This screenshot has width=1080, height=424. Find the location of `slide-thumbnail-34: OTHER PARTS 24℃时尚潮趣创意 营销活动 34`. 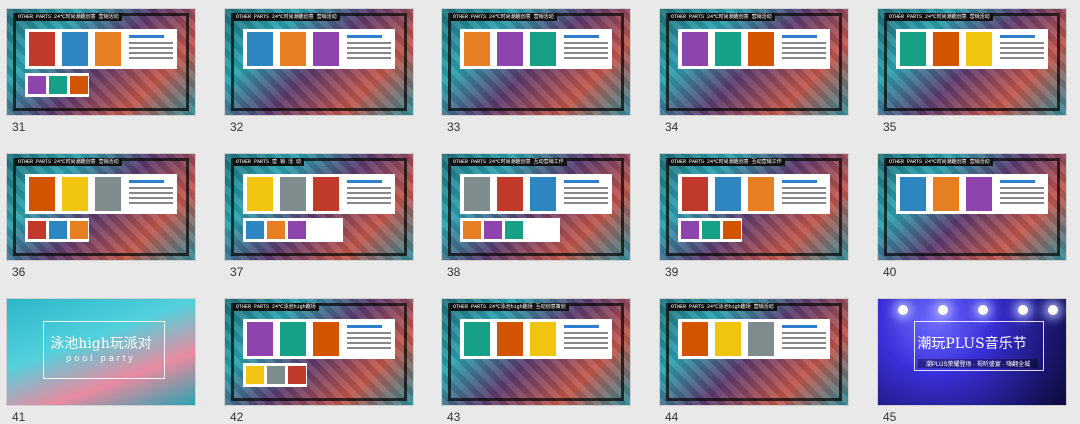

slide-thumbnail-34: OTHER PARTS 24℃时尚潮趣创意 营销活动 34 is located at coordinates (754, 71).